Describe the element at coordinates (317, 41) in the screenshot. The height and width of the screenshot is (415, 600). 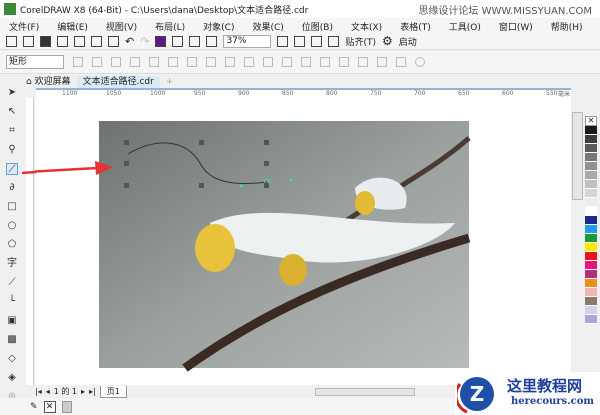
I see `grid-icon` at that location.